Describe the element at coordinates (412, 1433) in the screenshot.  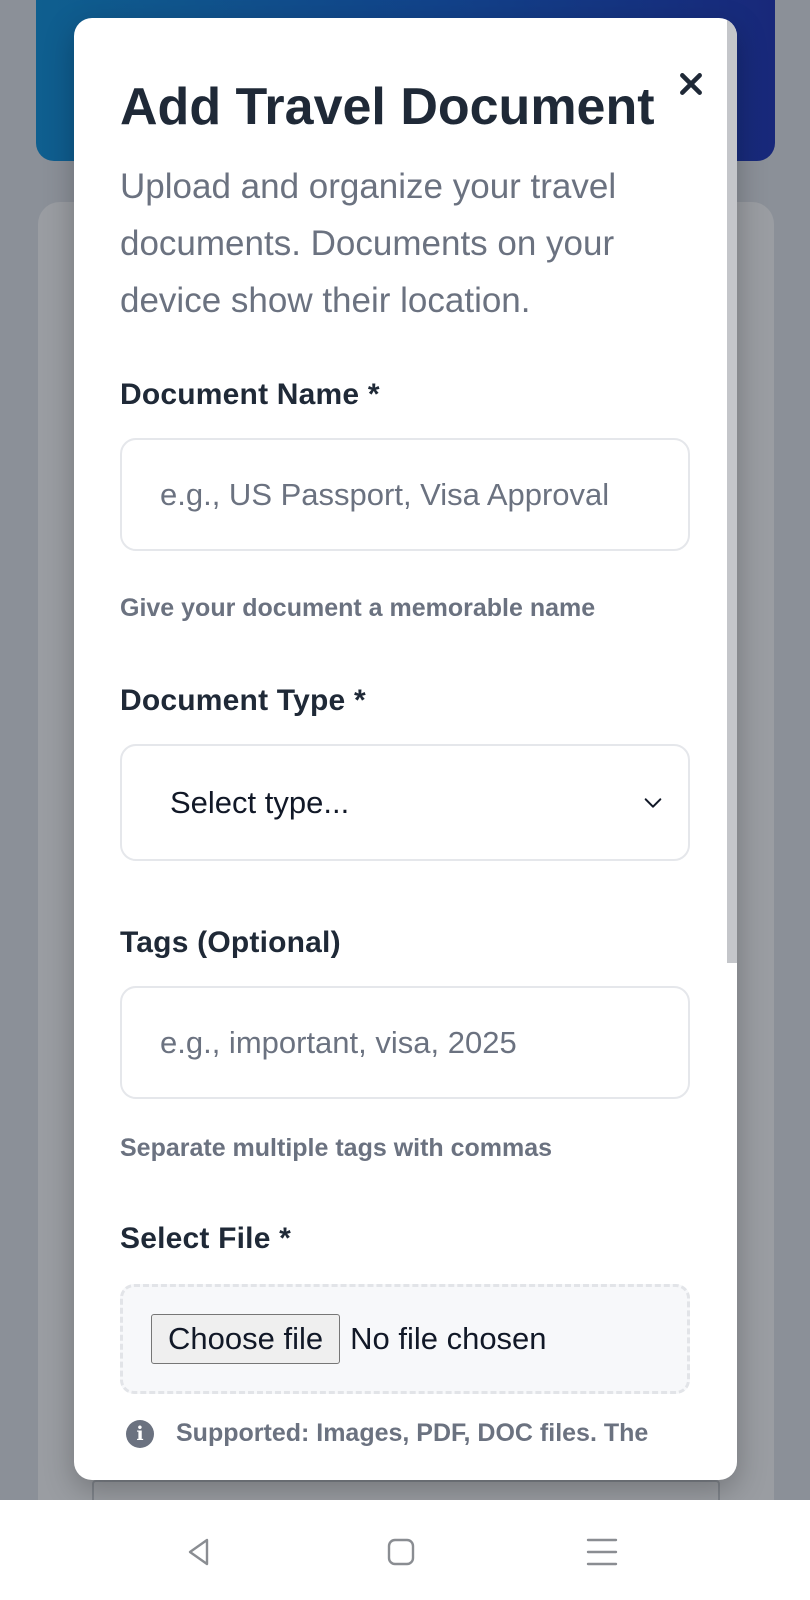
I see `supported-files-text: Supported: Images, PDF, DOC files. The` at that location.